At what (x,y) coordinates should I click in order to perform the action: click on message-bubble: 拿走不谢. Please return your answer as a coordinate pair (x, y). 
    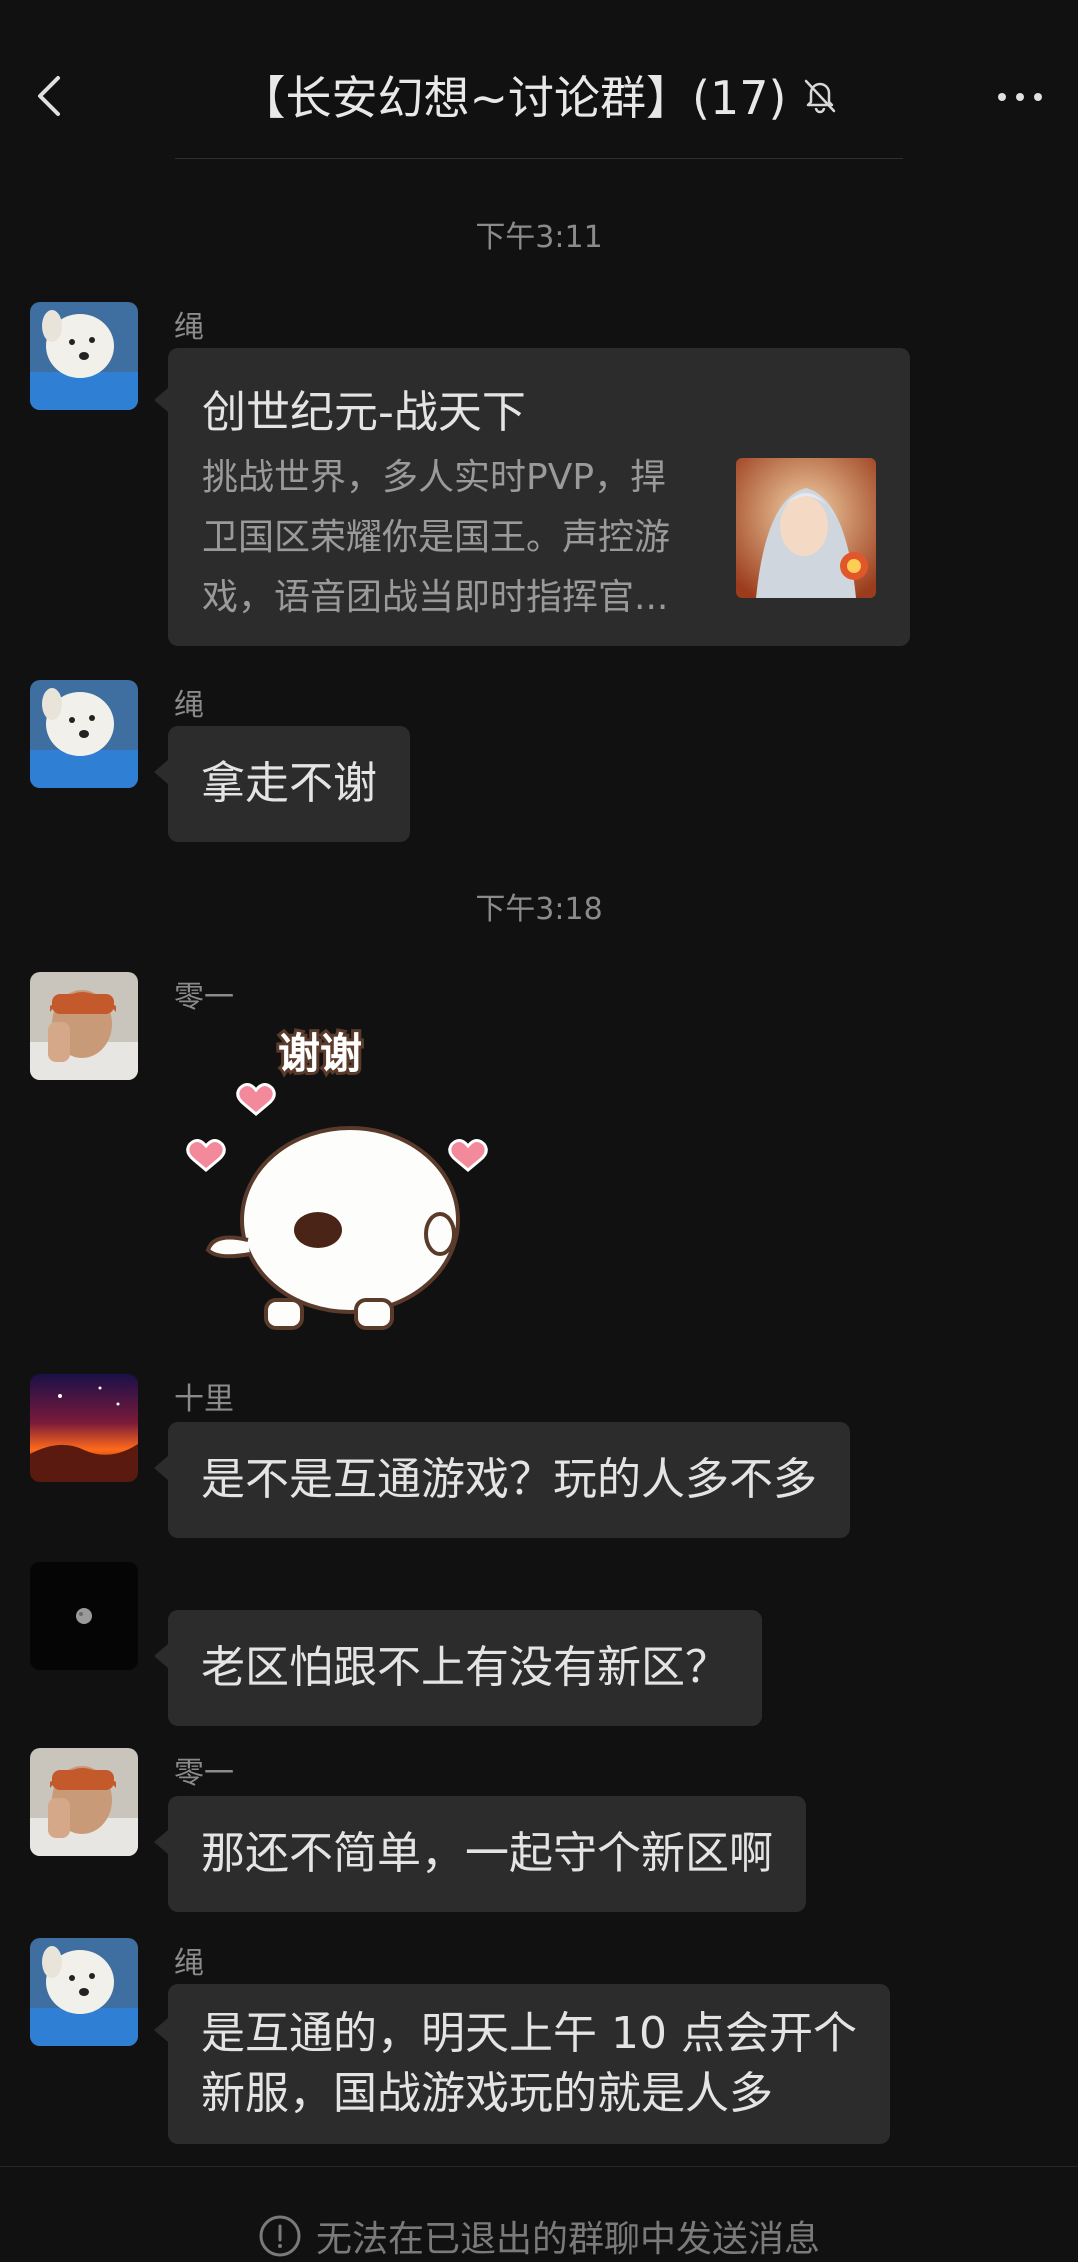
    Looking at the image, I should click on (282, 784).